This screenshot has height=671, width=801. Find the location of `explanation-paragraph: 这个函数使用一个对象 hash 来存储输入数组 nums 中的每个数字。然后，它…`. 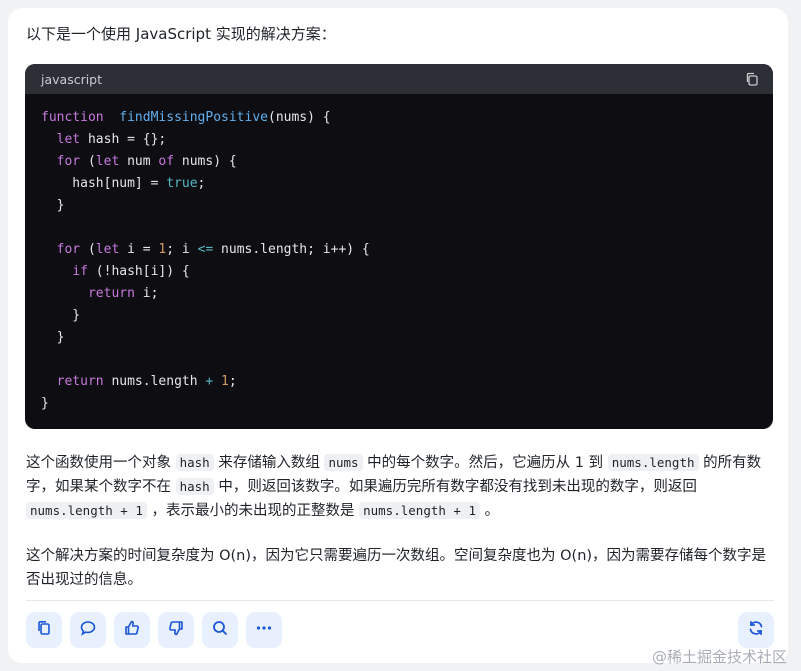

explanation-paragraph: 这个函数使用一个对象 hash 来存储输入数组 nums 中的每个数字。然后，它… is located at coordinates (394, 486).